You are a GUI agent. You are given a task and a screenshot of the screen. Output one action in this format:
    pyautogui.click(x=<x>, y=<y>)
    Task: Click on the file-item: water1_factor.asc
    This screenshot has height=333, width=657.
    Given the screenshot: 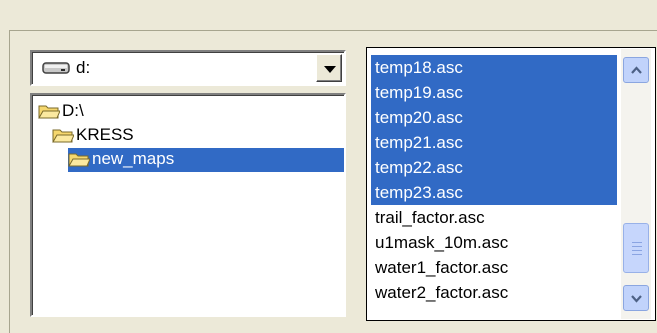 What is the action you would take?
    pyautogui.click(x=494, y=267)
    